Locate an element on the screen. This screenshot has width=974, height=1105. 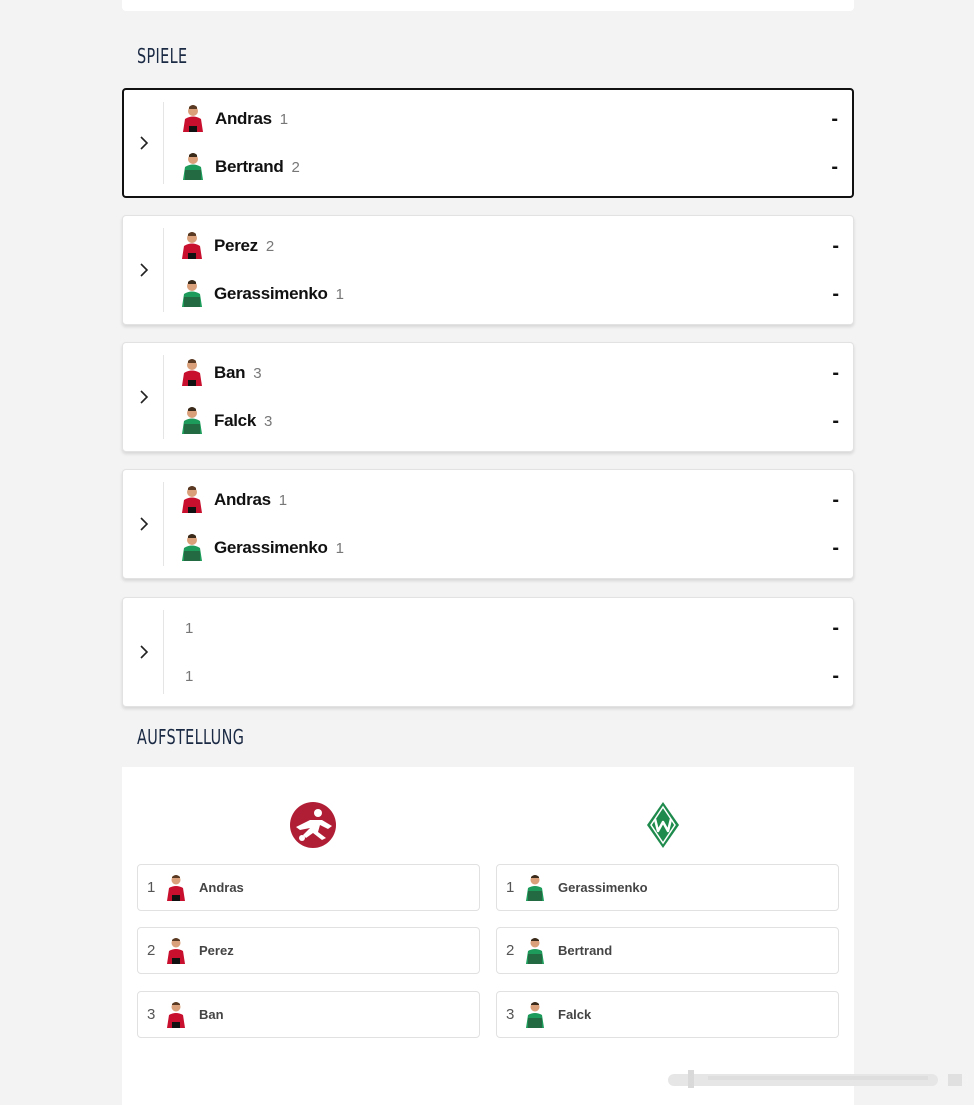
match-row-away: Falck 3 - is located at coordinates (509, 421).